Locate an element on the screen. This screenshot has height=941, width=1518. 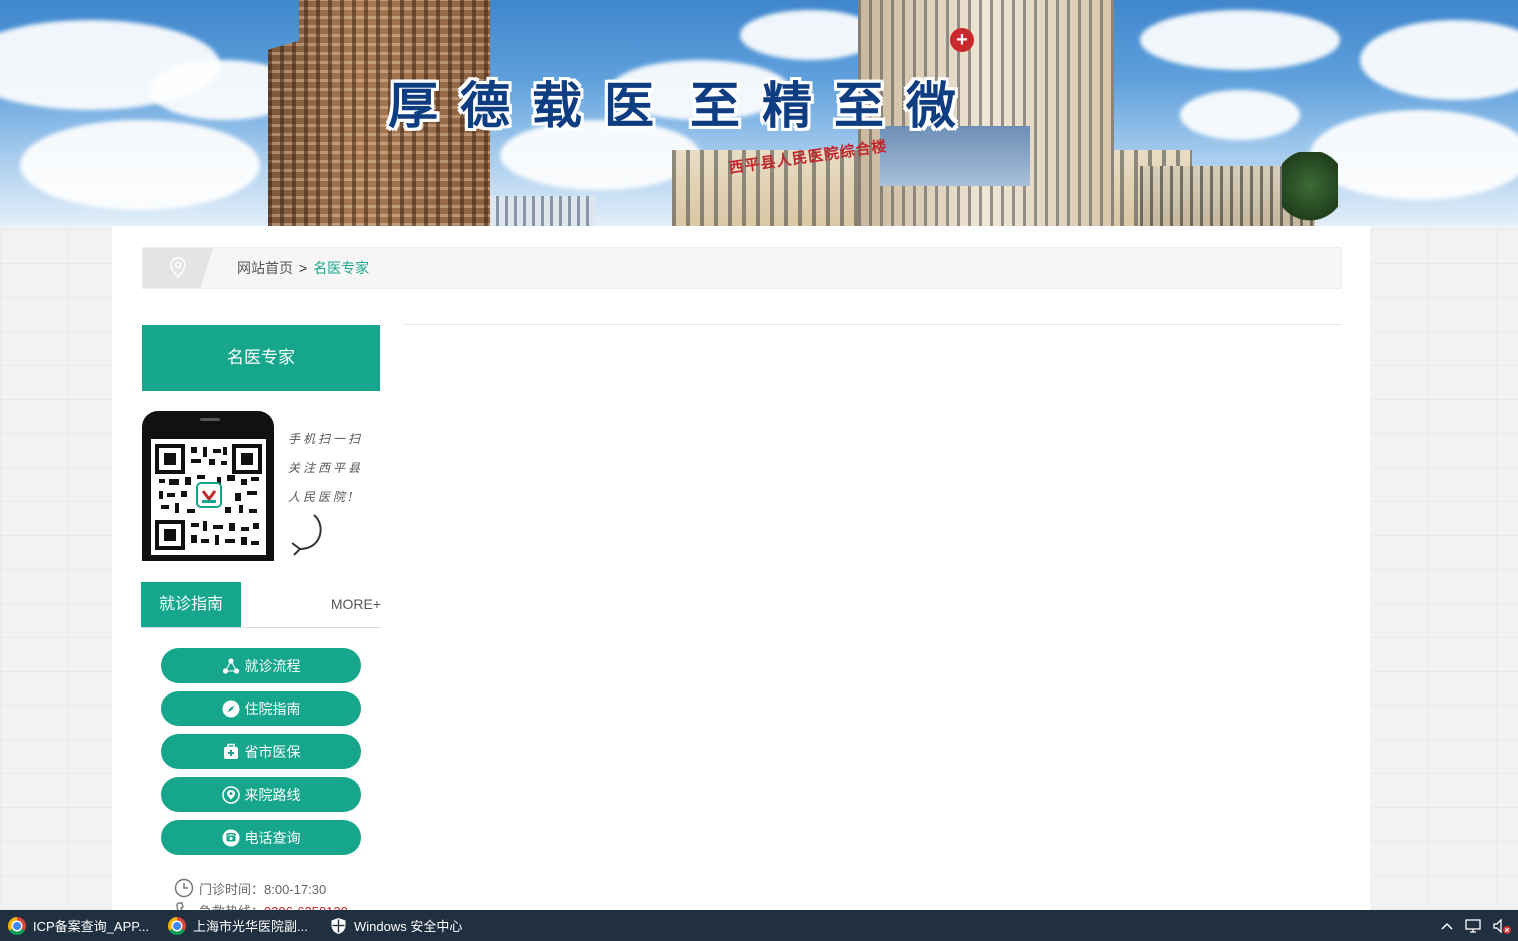
guide-button-process: 就诊流程 is located at coordinates (261, 665).